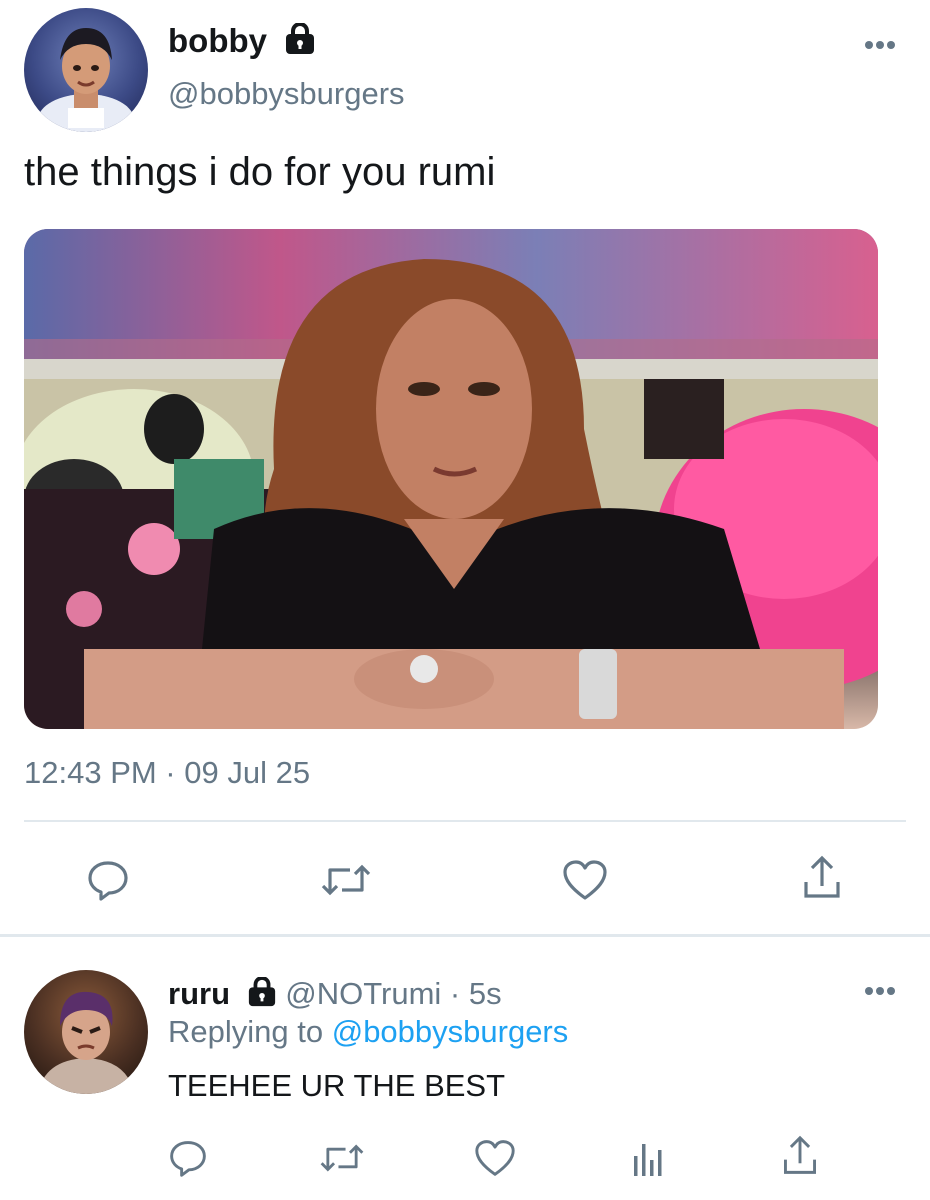 This screenshot has width=930, height=1200. Describe the element at coordinates (286, 94) in the screenshot. I see `author-handle: @bobbysburgers` at that location.